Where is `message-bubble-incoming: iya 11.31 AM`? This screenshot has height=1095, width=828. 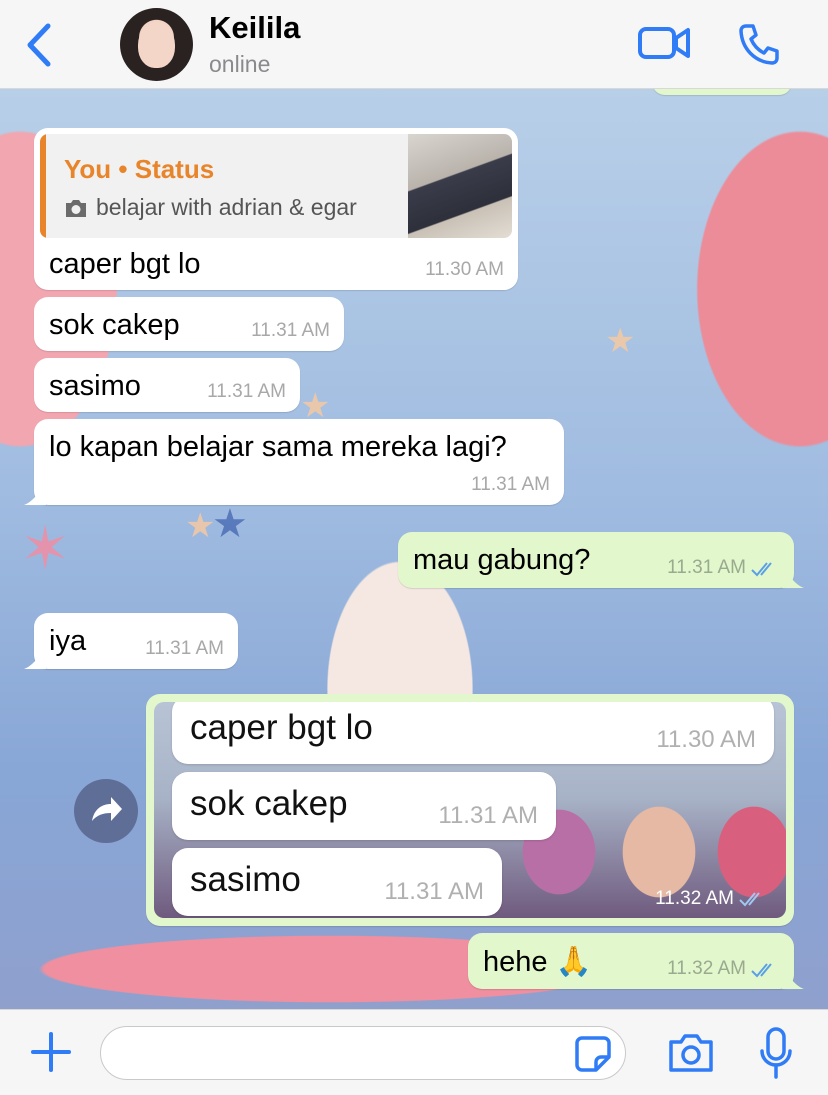
message-bubble-incoming: iya 11.31 AM is located at coordinates (131, 641).